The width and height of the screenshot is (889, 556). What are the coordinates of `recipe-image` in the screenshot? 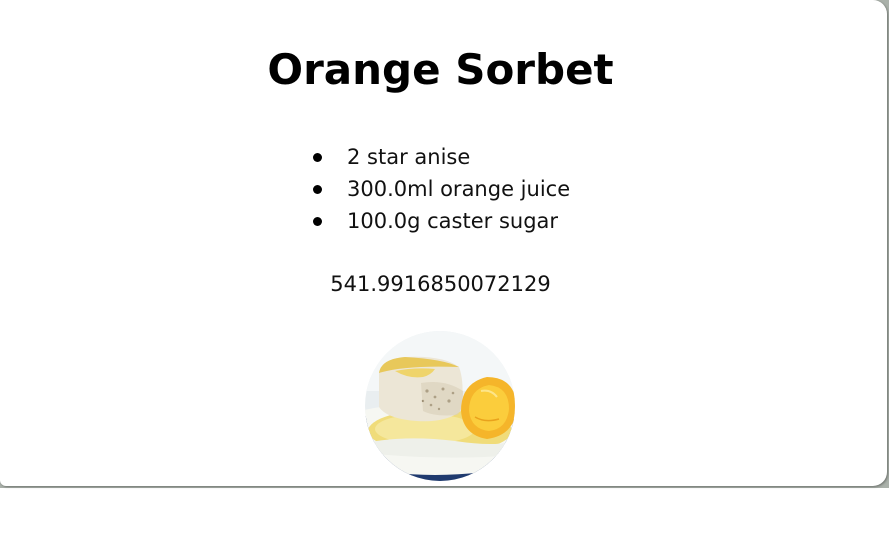 It's located at (440, 406).